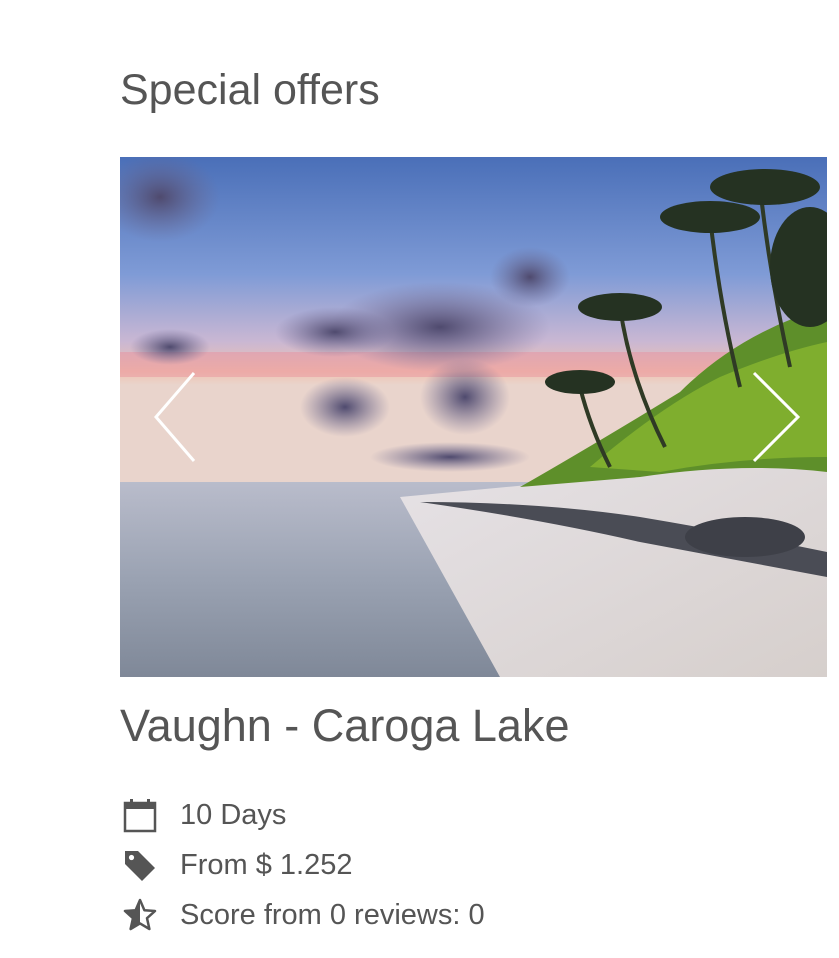 Image resolution: width=839 pixels, height=958 pixels. Describe the element at coordinates (140, 866) in the screenshot. I see `price-tag-icon` at that location.